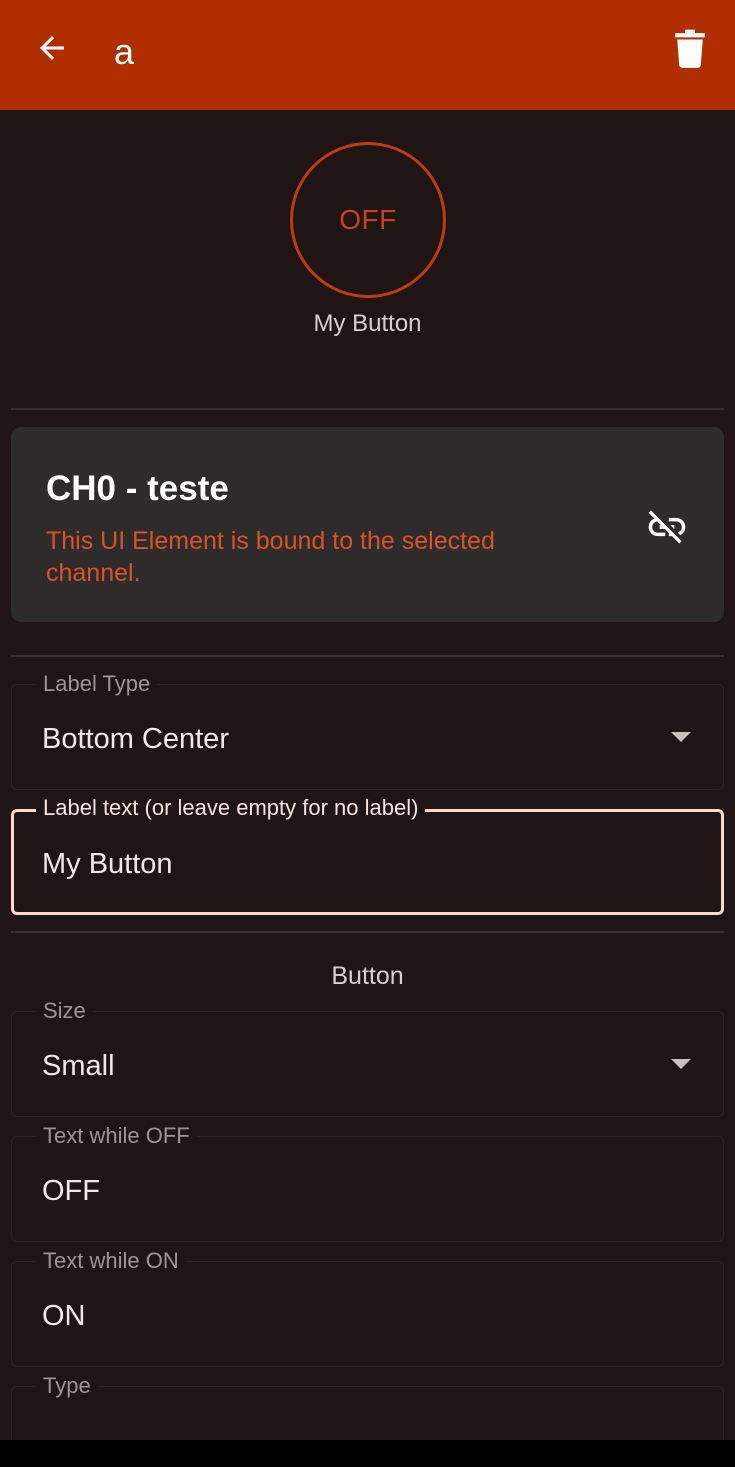 The width and height of the screenshot is (735, 1467). What do you see at coordinates (367, 1406) in the screenshot?
I see `type-dropdown: Type` at bounding box center [367, 1406].